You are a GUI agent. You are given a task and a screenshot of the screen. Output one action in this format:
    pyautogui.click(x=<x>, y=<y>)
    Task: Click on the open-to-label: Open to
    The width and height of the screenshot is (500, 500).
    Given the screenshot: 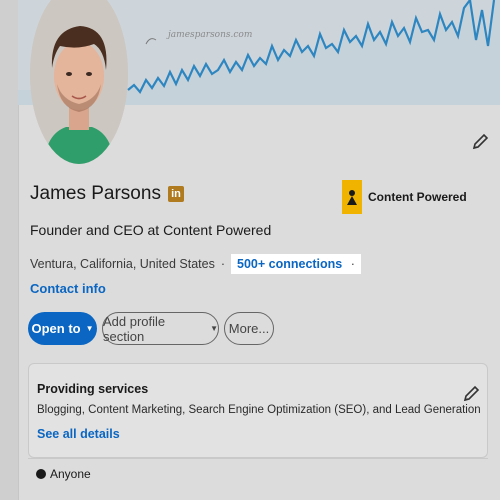 What is the action you would take?
    pyautogui.click(x=56, y=328)
    